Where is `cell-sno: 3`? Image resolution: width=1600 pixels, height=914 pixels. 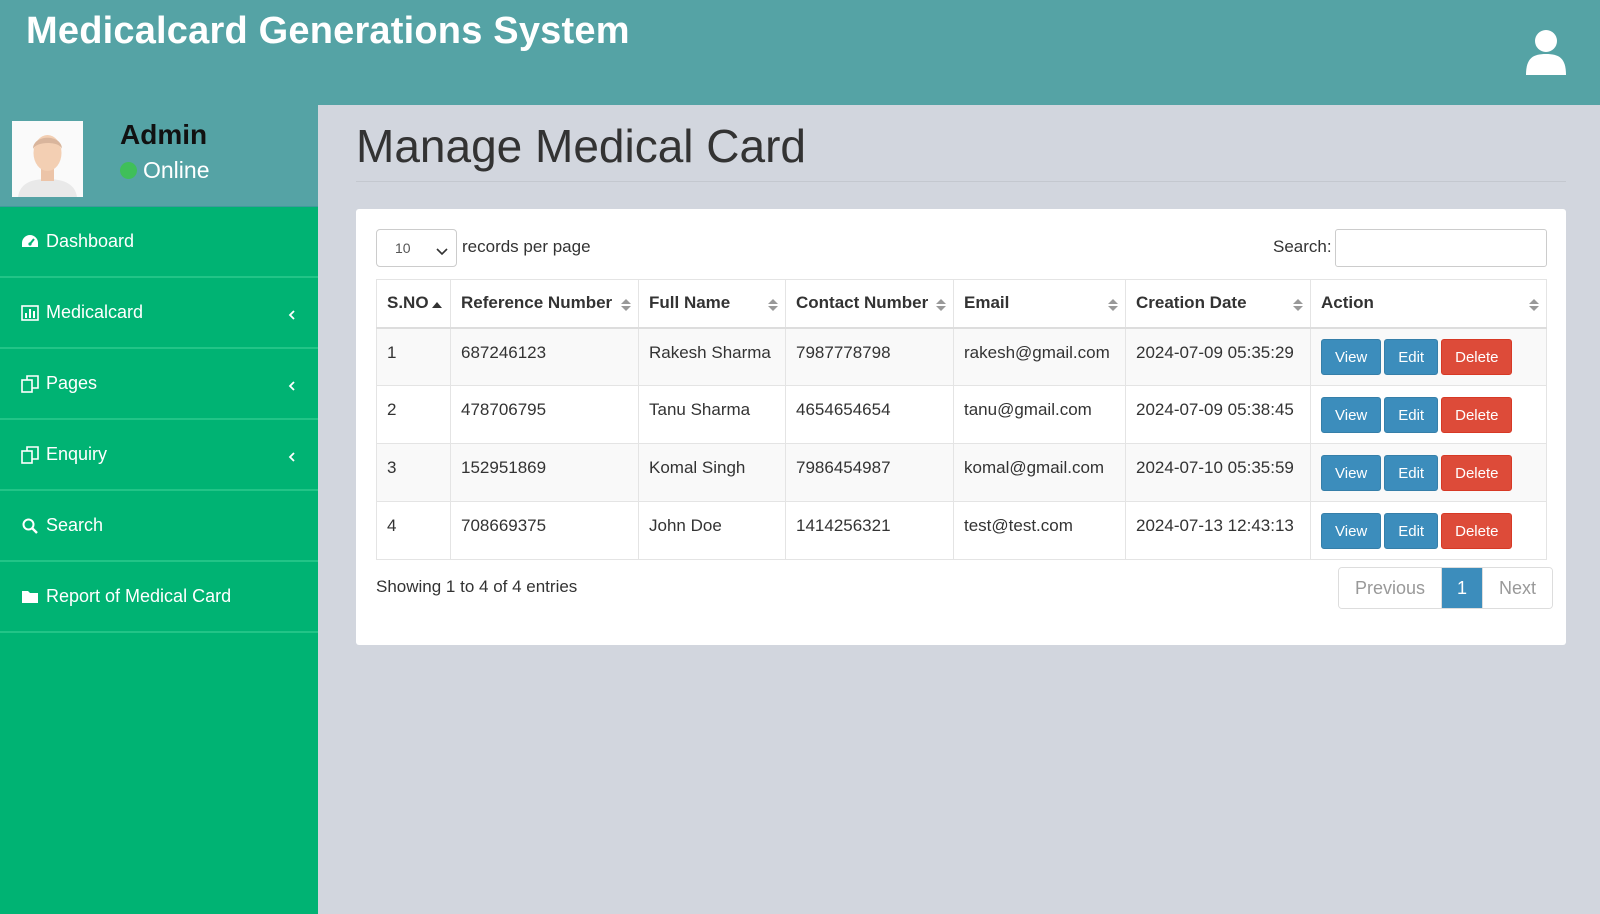 cell-sno: 3 is located at coordinates (413, 472).